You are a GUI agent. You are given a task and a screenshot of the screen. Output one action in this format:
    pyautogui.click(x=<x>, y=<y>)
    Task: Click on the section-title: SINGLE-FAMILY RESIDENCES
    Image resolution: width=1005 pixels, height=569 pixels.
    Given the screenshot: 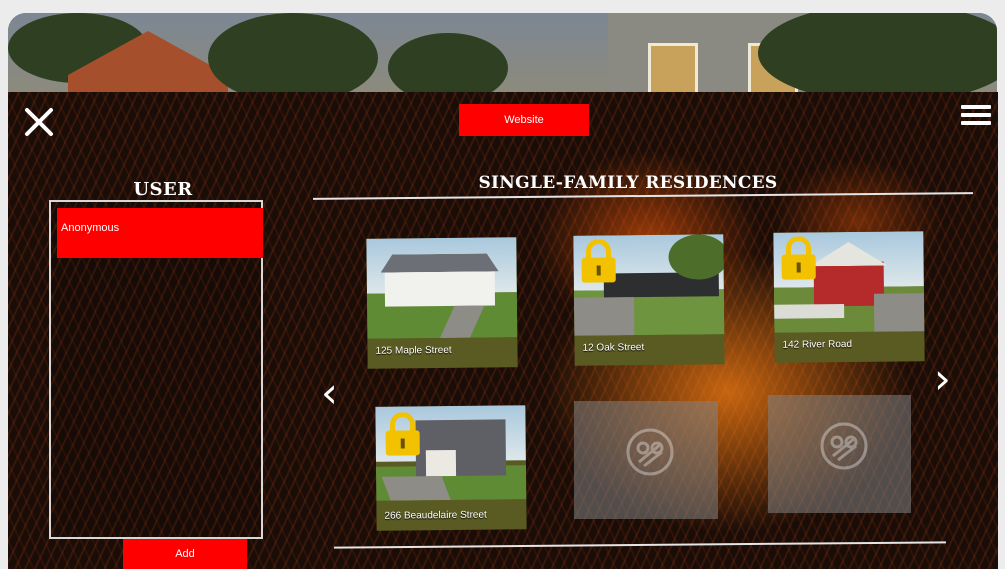 What is the action you would take?
    pyautogui.click(x=628, y=183)
    